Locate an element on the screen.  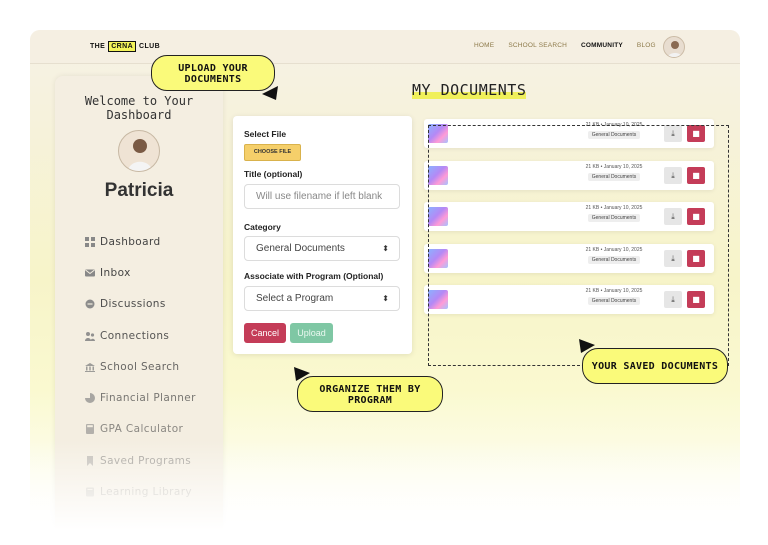
bookmark-icon is located at coordinates (90, 460).